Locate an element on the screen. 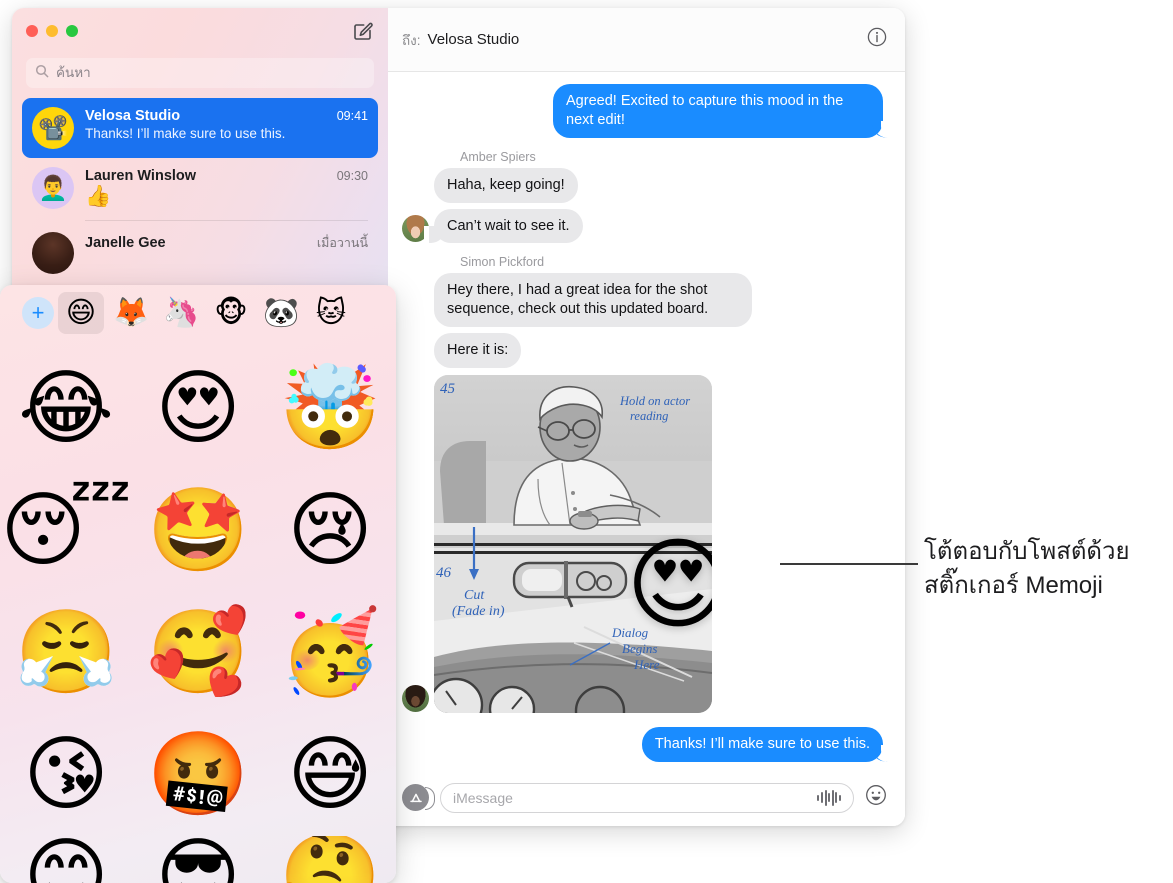  film-projector-icon: 📽️ is located at coordinates (53, 128).